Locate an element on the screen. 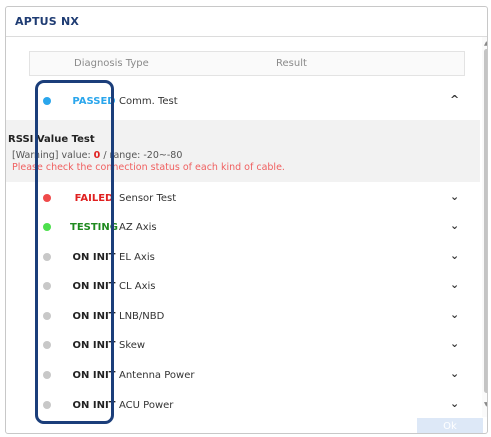 This screenshot has height=437, width=491. ok-button: Ok is located at coordinates (450, 425).